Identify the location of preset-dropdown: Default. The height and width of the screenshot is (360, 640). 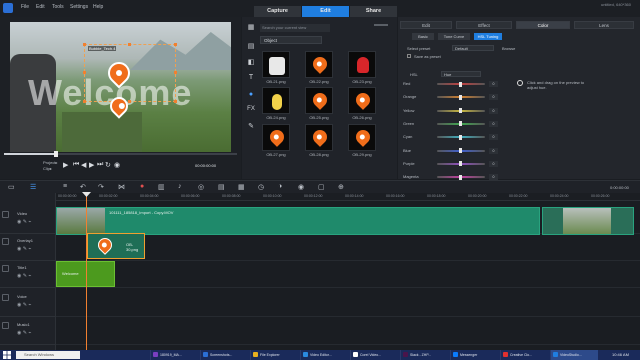
(473, 48).